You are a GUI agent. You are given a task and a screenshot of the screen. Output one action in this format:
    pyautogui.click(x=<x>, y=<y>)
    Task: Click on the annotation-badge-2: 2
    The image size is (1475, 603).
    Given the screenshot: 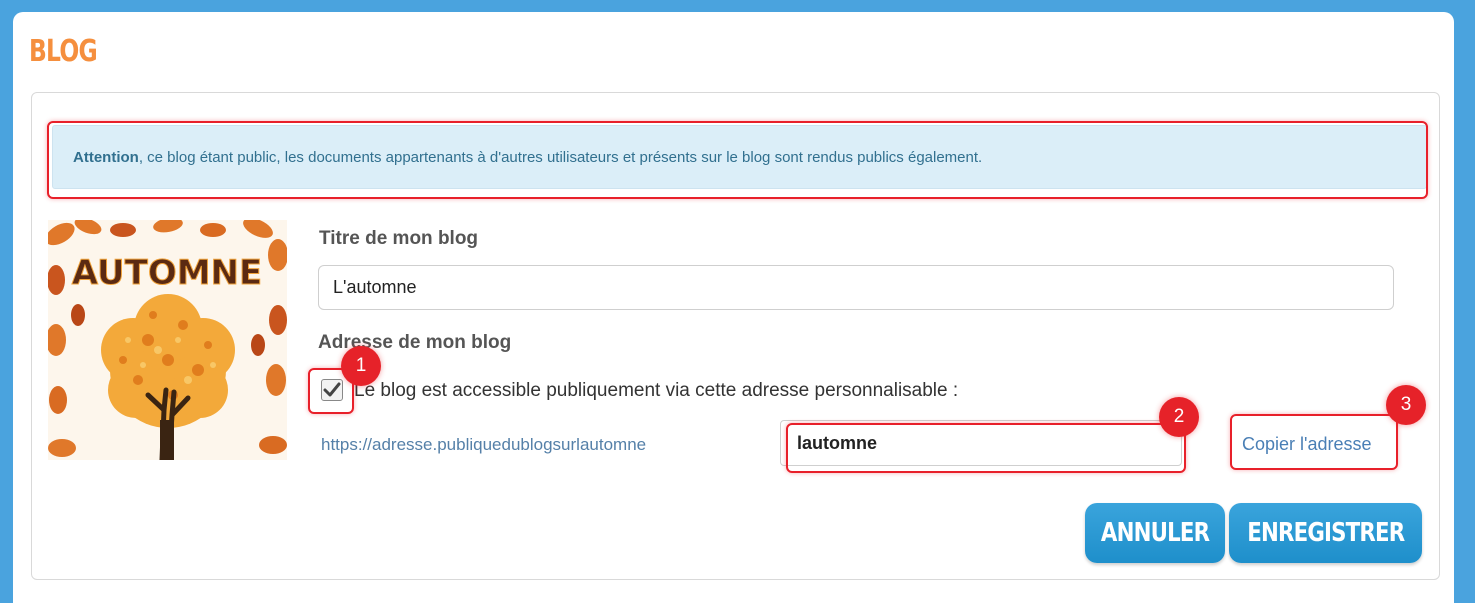 What is the action you would take?
    pyautogui.click(x=1179, y=417)
    